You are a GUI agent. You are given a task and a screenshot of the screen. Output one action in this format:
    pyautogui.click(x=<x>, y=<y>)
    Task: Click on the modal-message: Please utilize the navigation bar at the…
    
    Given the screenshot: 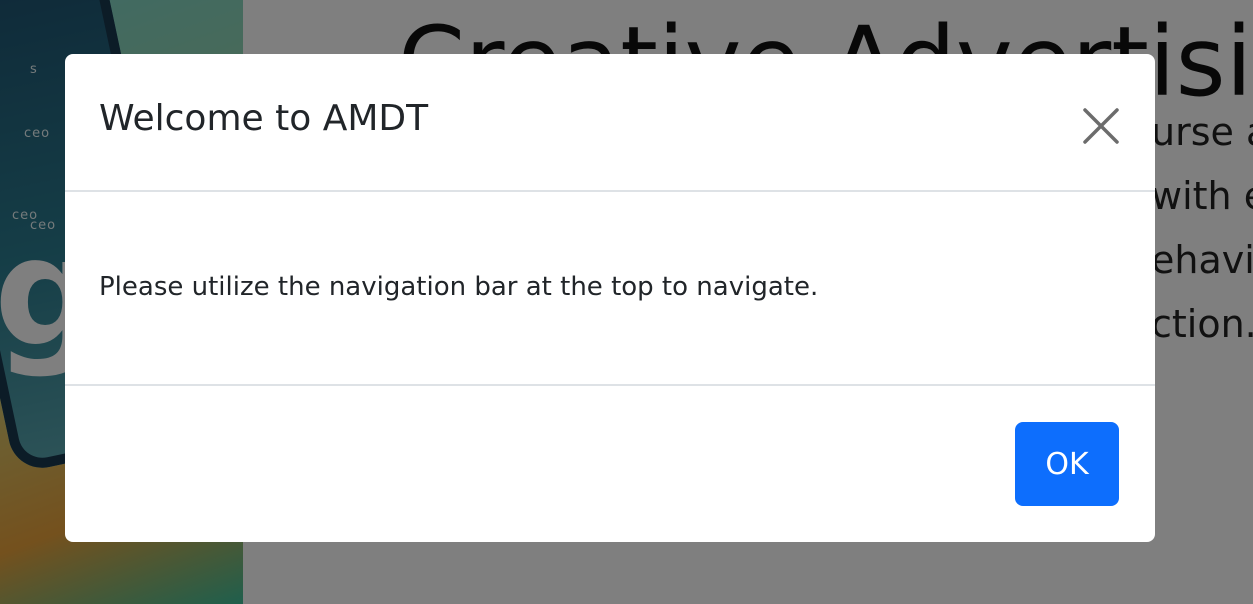 What is the action you would take?
    pyautogui.click(x=459, y=287)
    